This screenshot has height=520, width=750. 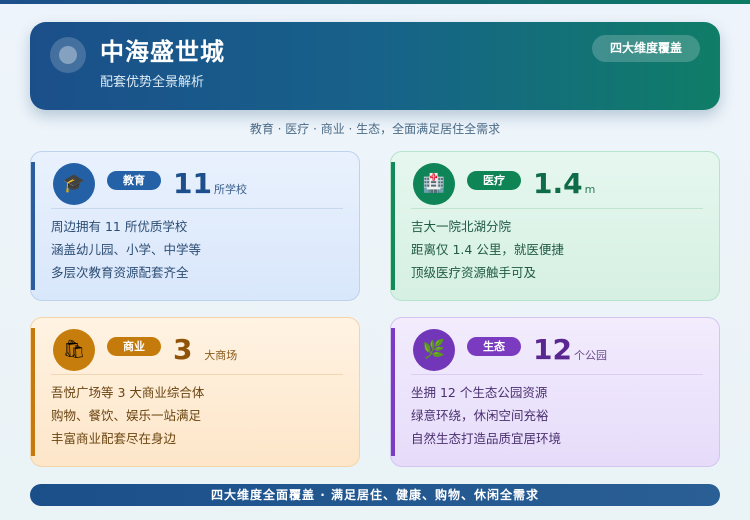 I want to click on stat-number: 3 大商场, so click(x=205, y=349).